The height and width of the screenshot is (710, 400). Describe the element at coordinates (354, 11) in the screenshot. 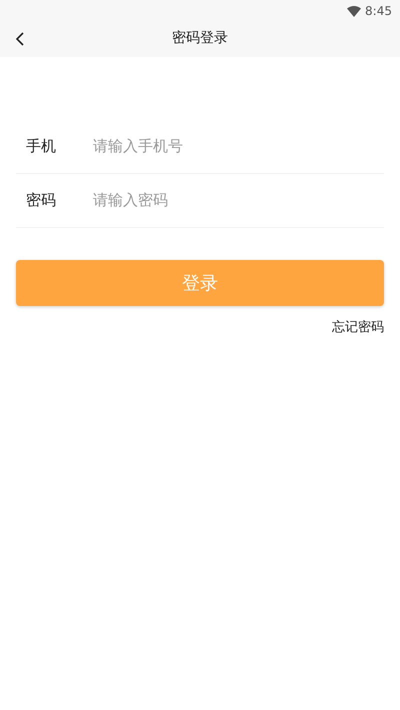

I see `wifi-icon` at that location.